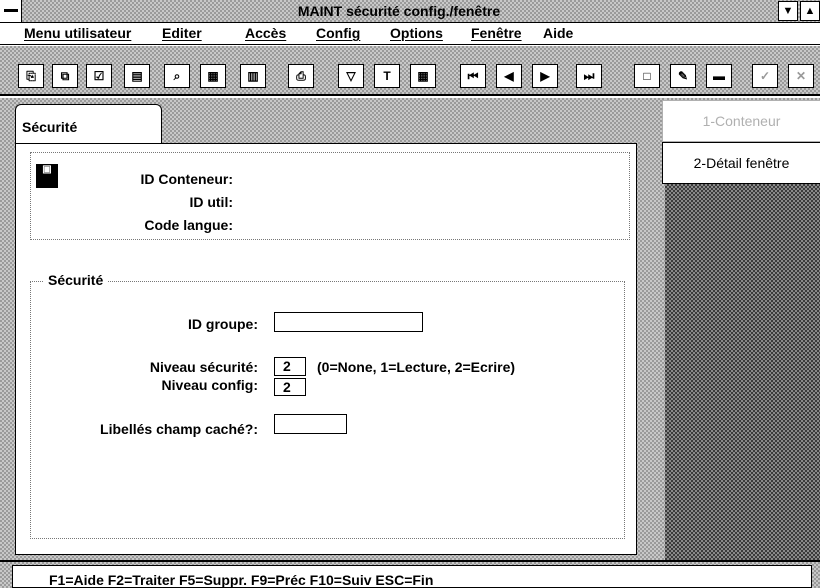 This screenshot has width=820, height=588. I want to click on document-button: ▤, so click(137, 76).